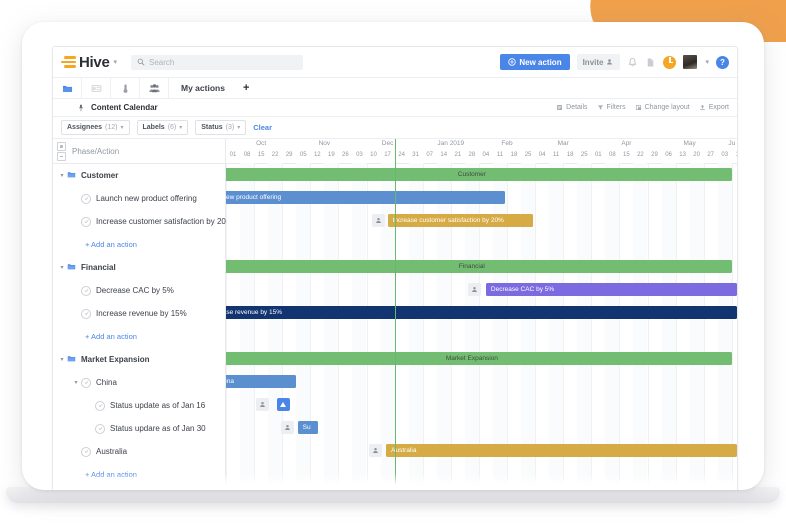  Describe the element at coordinates (638, 107) in the screenshot. I see `layout-icon` at that location.